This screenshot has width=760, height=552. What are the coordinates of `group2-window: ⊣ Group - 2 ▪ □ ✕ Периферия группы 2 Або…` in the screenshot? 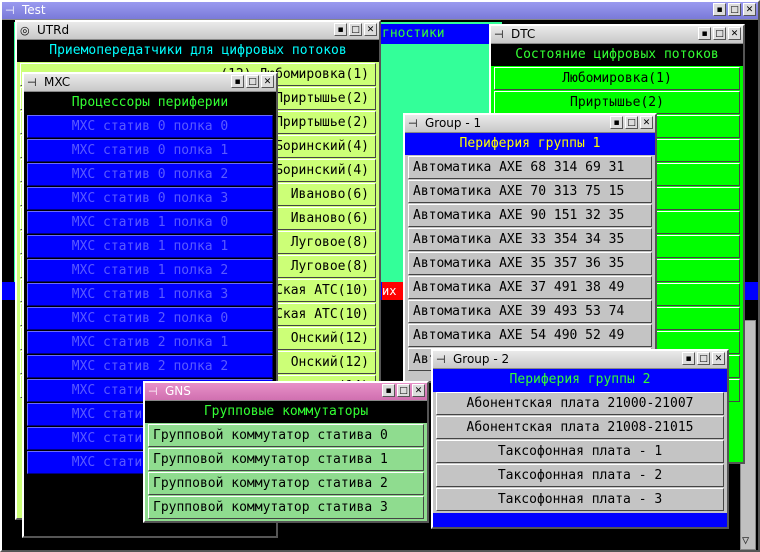 It's located at (580, 439).